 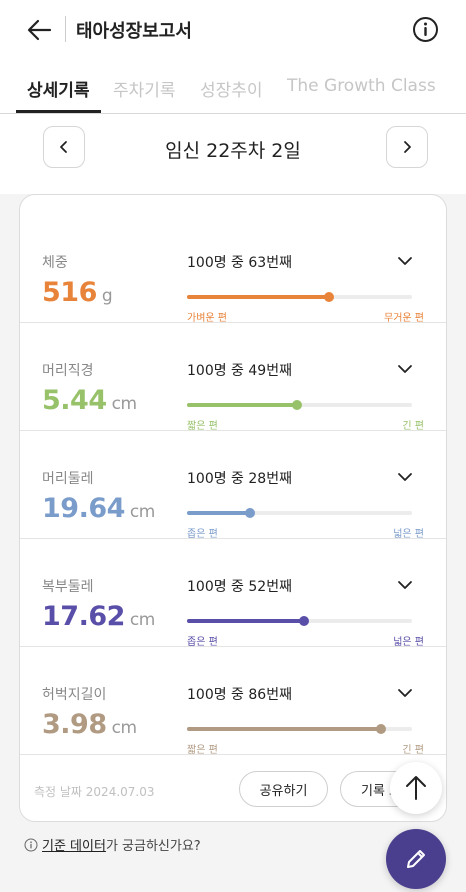 I want to click on metric-name: 체중, so click(x=55, y=263).